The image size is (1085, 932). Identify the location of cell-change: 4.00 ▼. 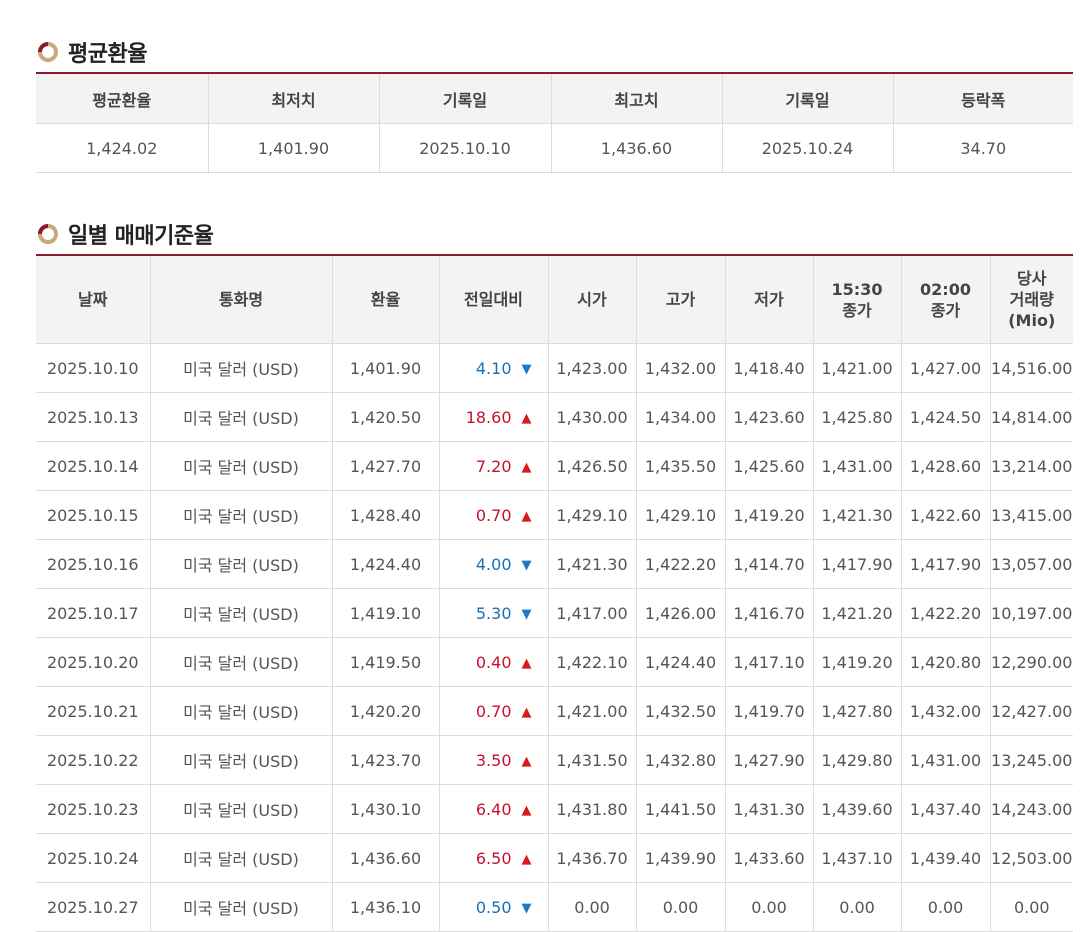
(493, 564).